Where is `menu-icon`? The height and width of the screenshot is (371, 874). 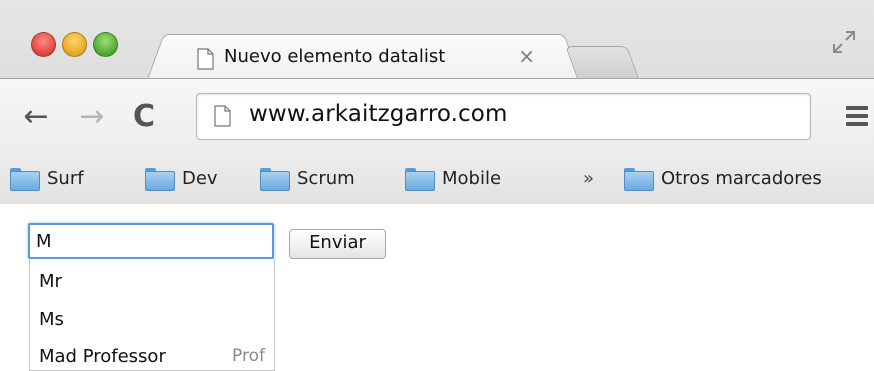
menu-icon is located at coordinates (857, 117).